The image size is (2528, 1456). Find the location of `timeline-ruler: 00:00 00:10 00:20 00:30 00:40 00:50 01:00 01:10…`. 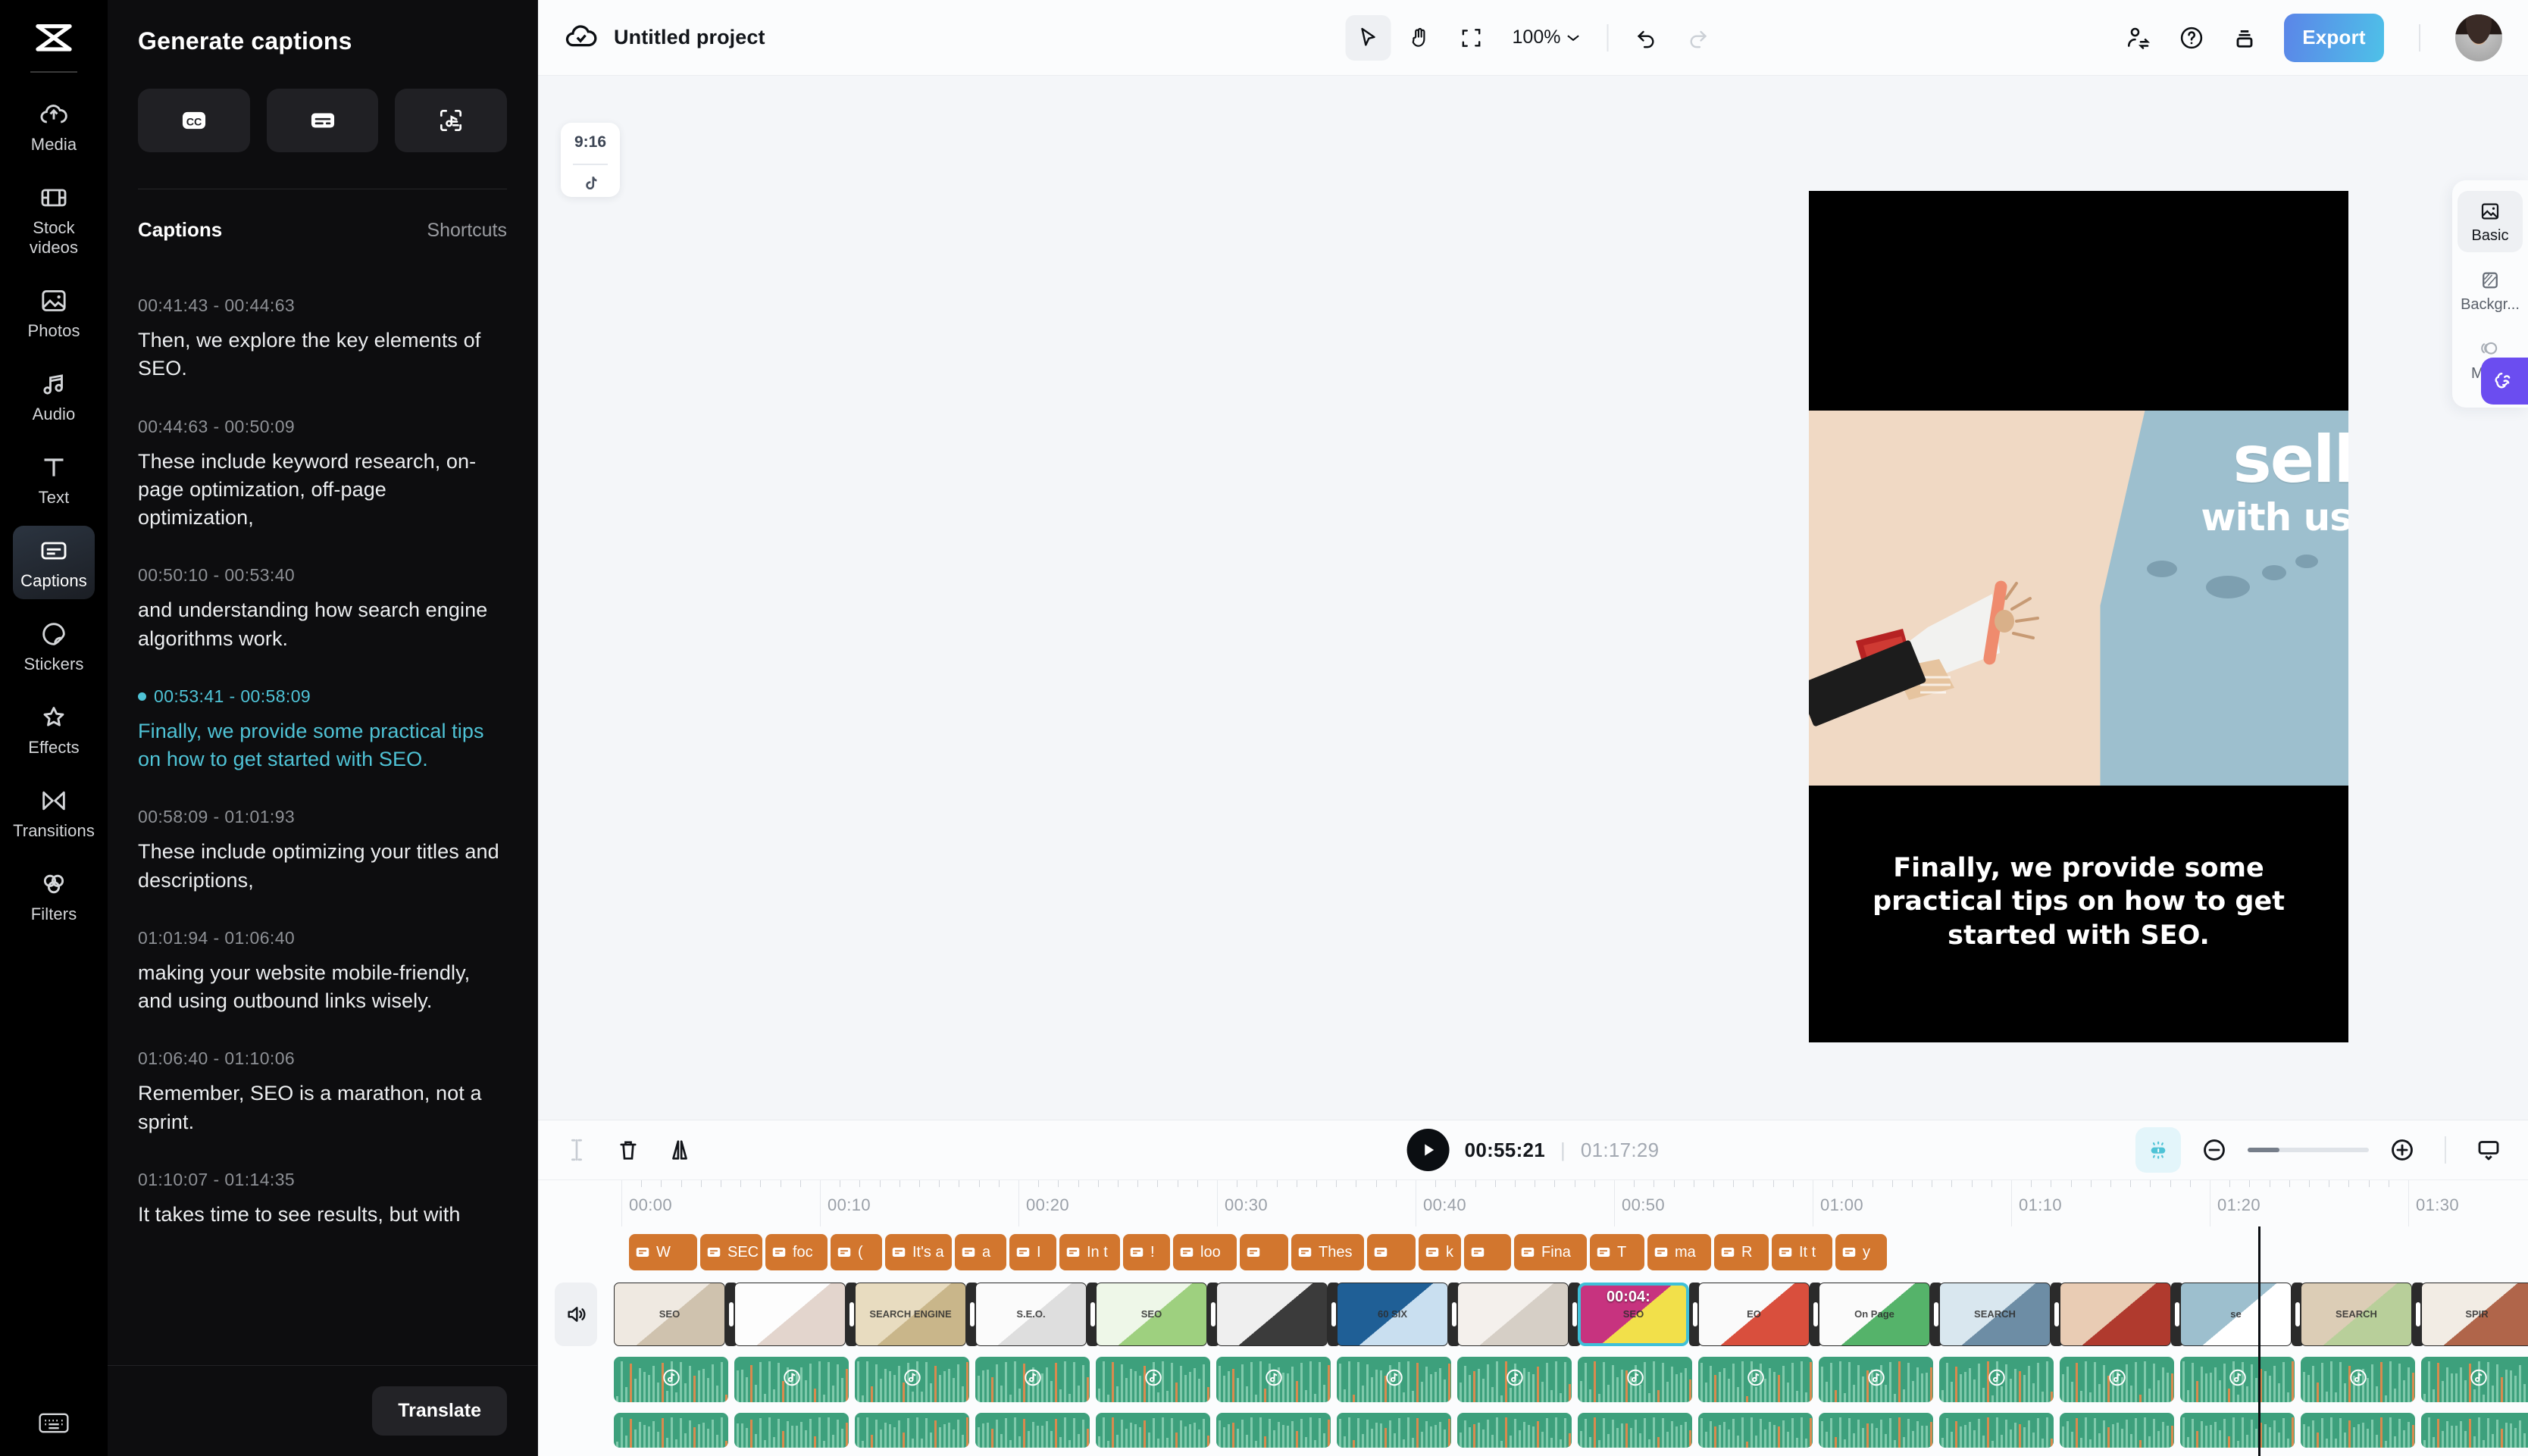

timeline-ruler: 00:00 00:10 00:20 00:30 00:40 00:50 01:00 01:10… is located at coordinates (1533, 1202).